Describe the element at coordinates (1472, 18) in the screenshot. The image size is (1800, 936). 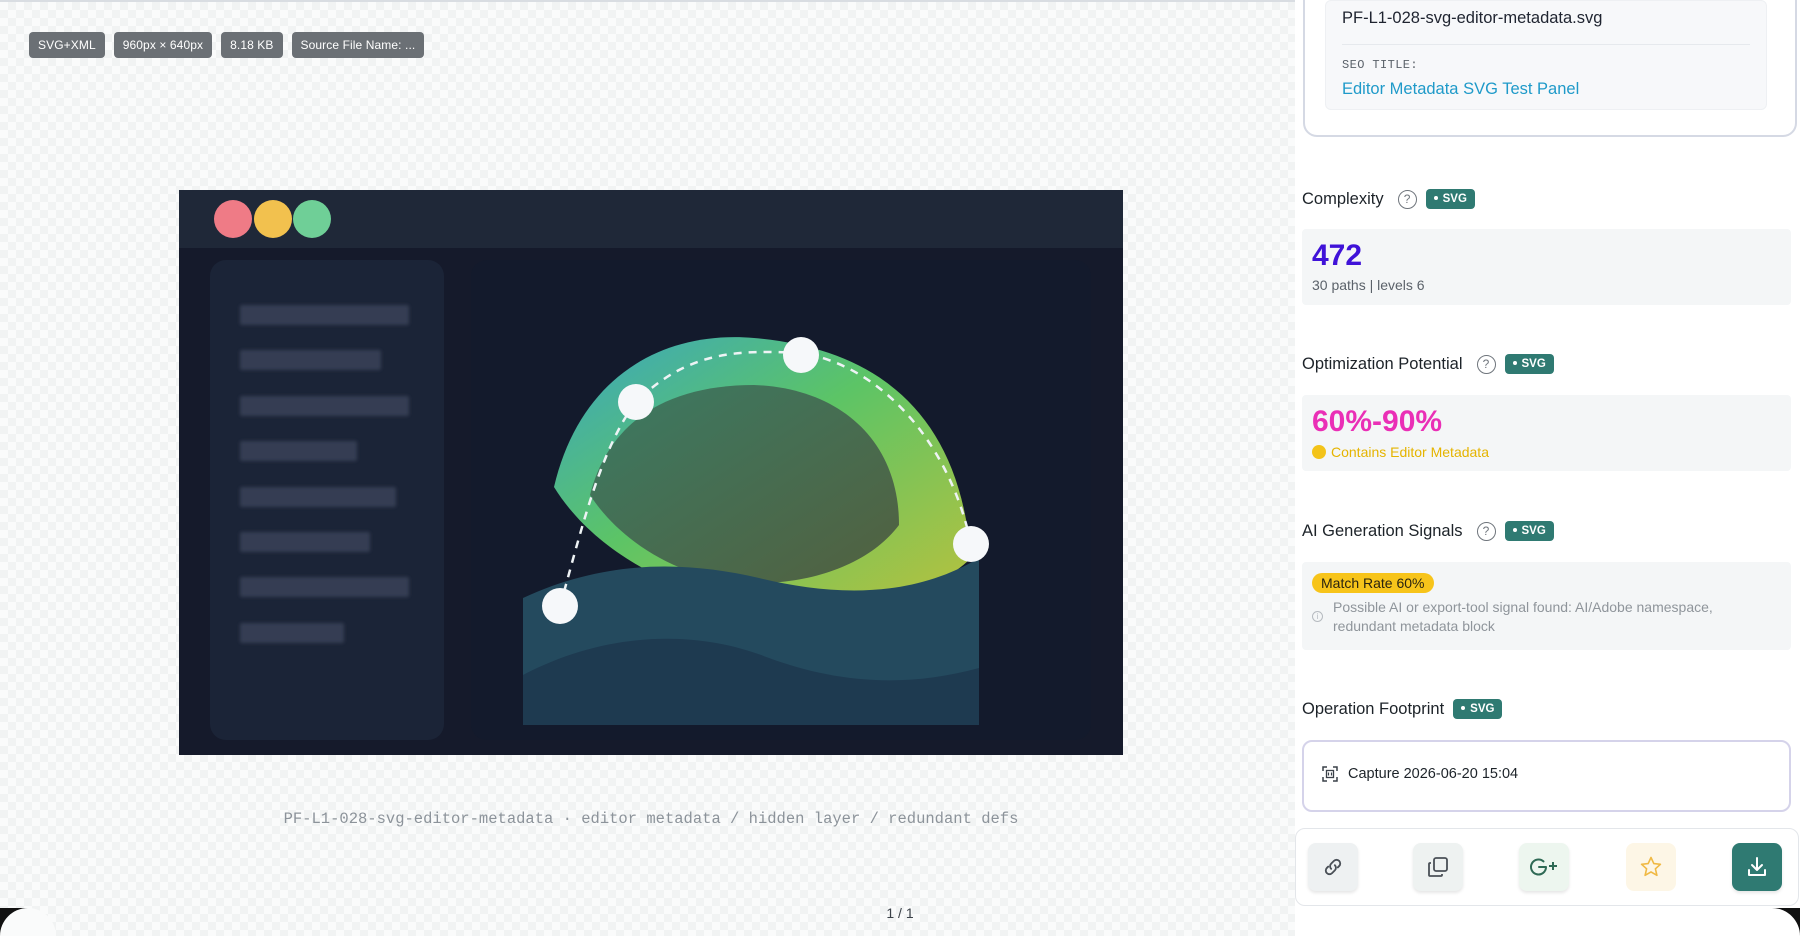
I see `file-name: PF-L1-028-svg-editor-metadata.svg` at that location.